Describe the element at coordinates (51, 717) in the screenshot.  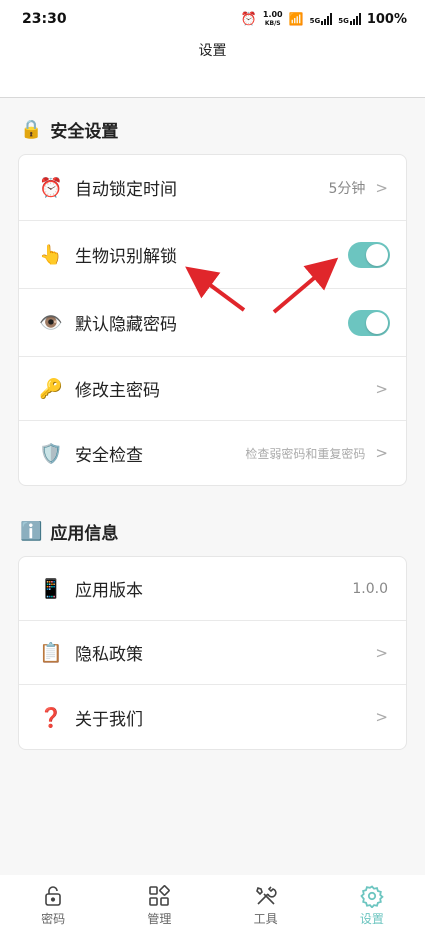
I see `question-mark-icon: ❓` at that location.